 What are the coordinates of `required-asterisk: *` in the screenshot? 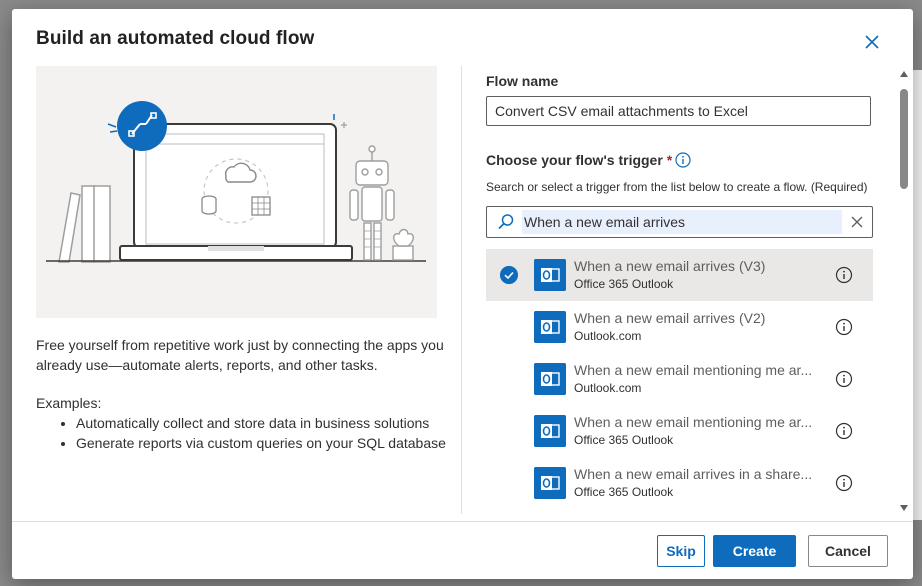 It's located at (669, 160).